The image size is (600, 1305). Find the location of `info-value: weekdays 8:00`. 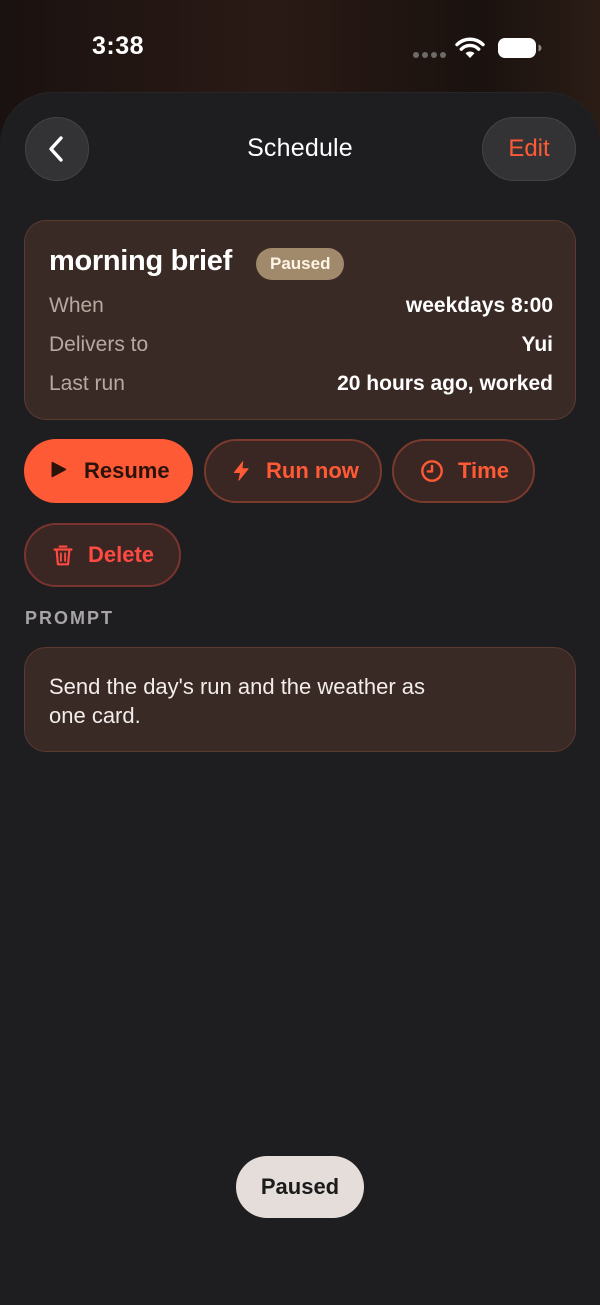

info-value: weekdays 8:00 is located at coordinates (479, 305).